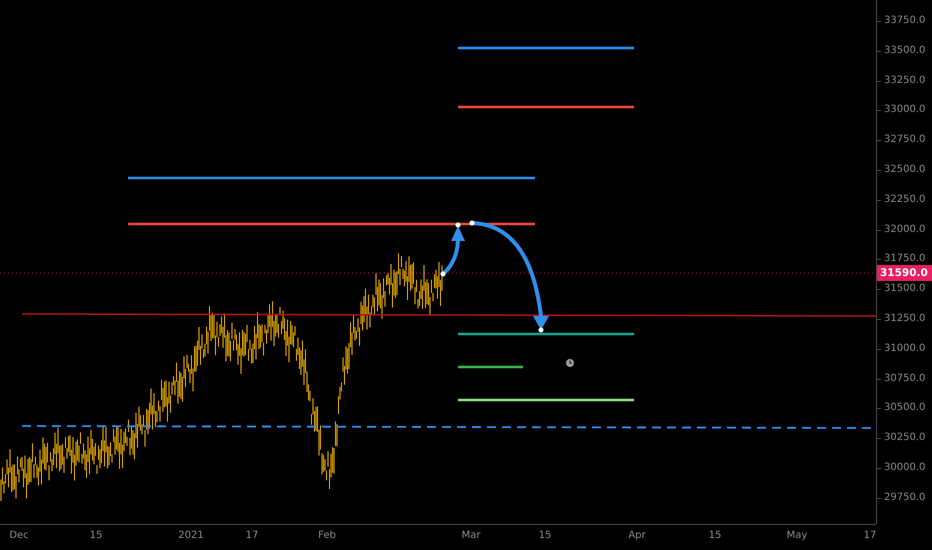 This screenshot has width=932, height=550. I want to click on price-label: 32250.0, so click(905, 199).